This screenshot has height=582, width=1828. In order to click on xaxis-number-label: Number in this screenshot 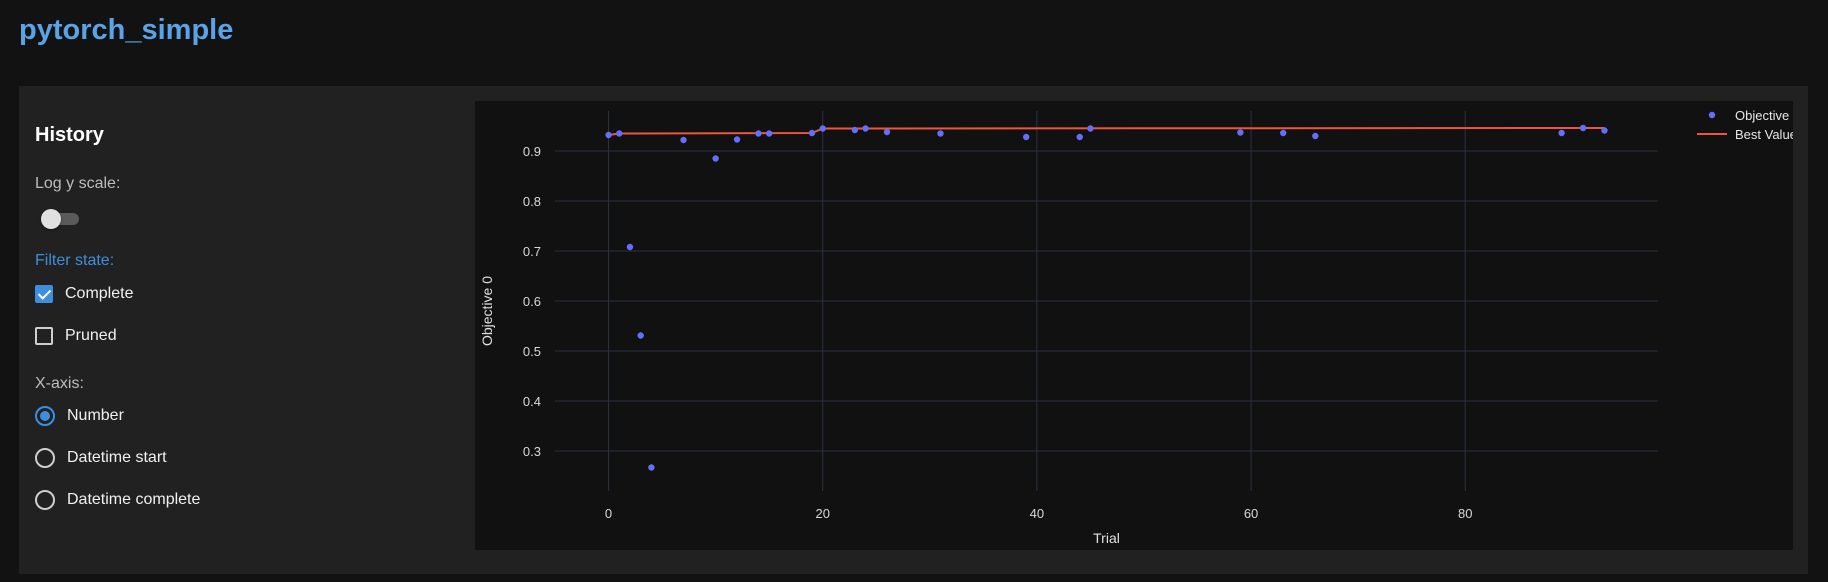, I will do `click(95, 415)`.